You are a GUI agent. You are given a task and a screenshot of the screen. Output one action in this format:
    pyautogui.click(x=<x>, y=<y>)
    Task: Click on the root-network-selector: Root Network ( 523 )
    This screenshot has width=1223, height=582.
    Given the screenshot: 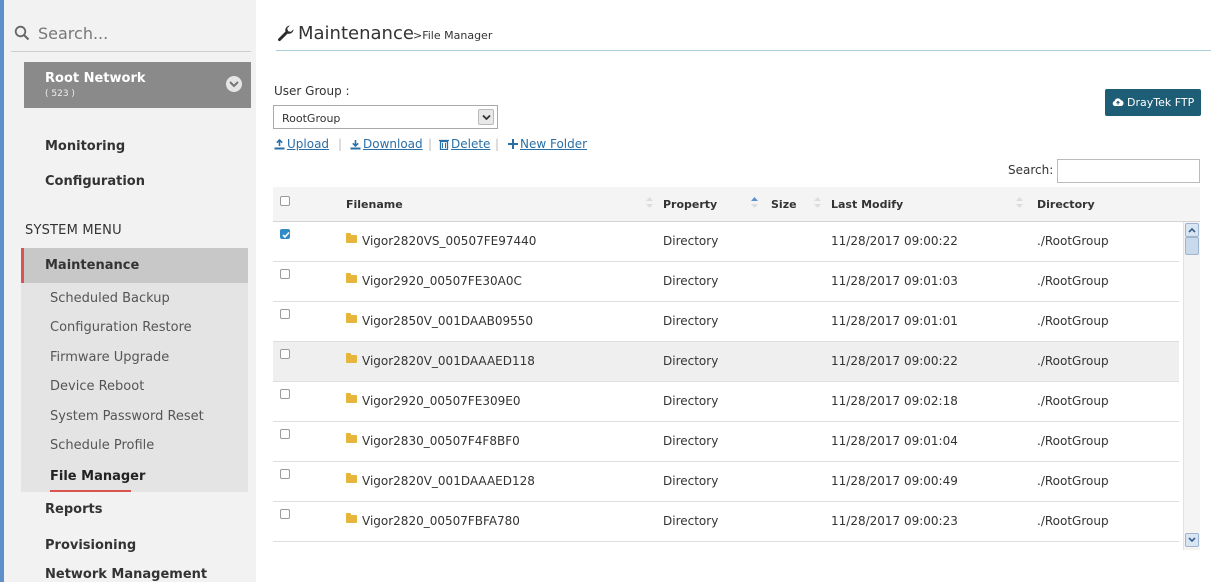 What is the action you would take?
    pyautogui.click(x=137, y=85)
    